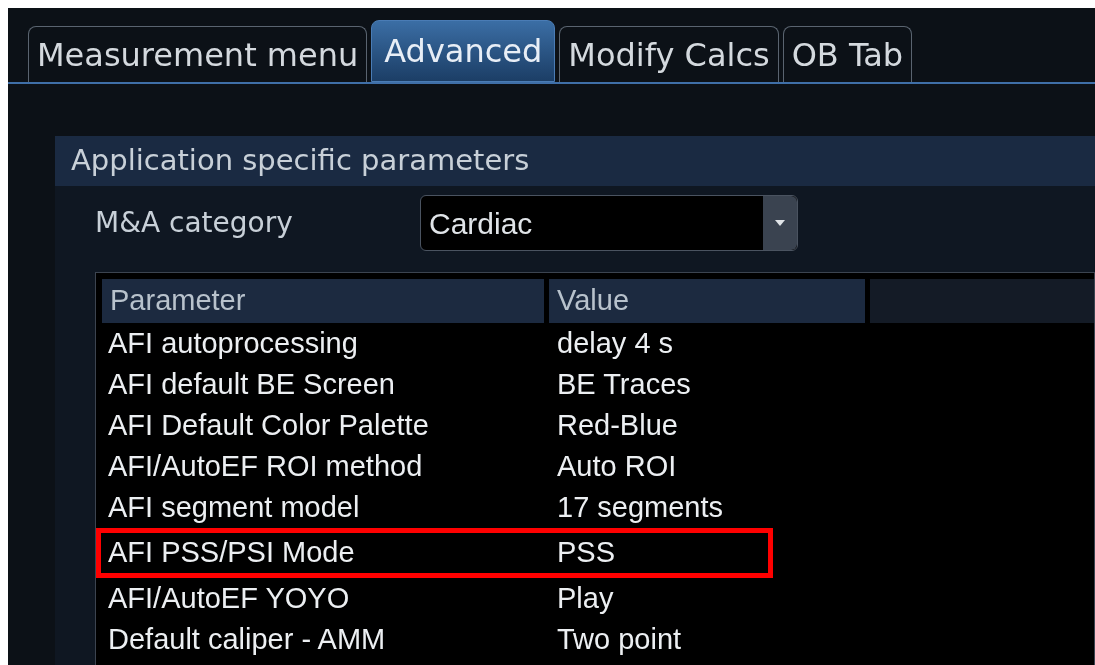 This screenshot has height=665, width=1095. What do you see at coordinates (229, 598) in the screenshot?
I see `parameter-cell-text: AFI/AutoEF YOYO` at bounding box center [229, 598].